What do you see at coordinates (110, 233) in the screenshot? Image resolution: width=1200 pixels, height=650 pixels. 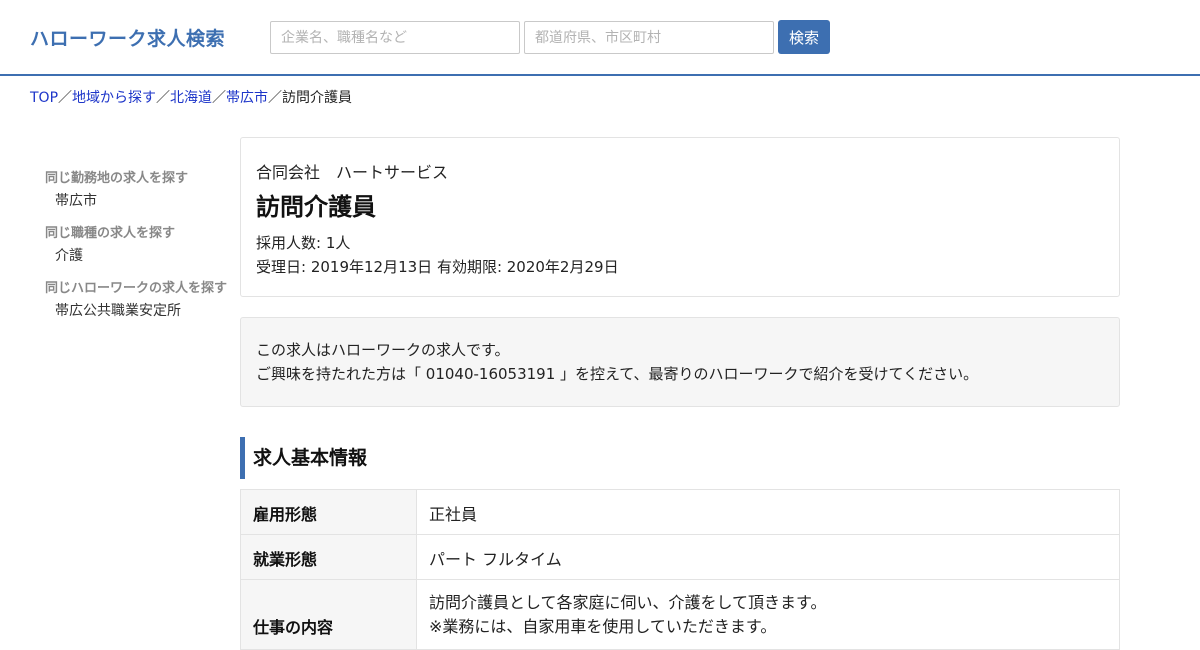 I see `sidebar-heading-same-occupation: 同じ職種の求人を探す` at bounding box center [110, 233].